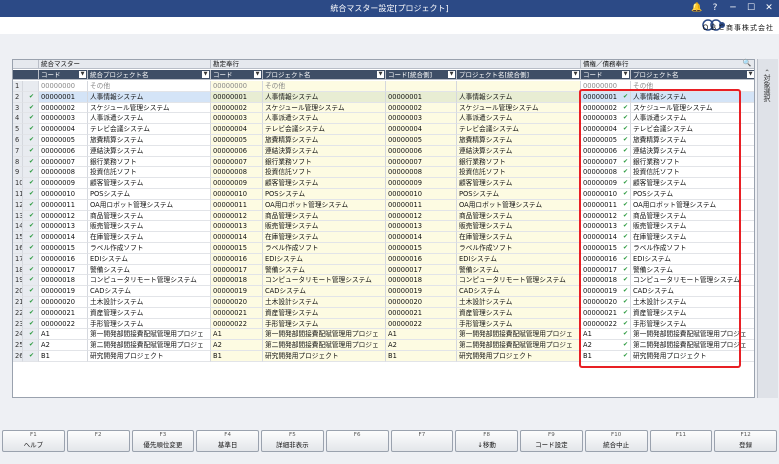 The height and width of the screenshot is (464, 779). I want to click on name-integrated: 資産管理システム, so click(149, 313).